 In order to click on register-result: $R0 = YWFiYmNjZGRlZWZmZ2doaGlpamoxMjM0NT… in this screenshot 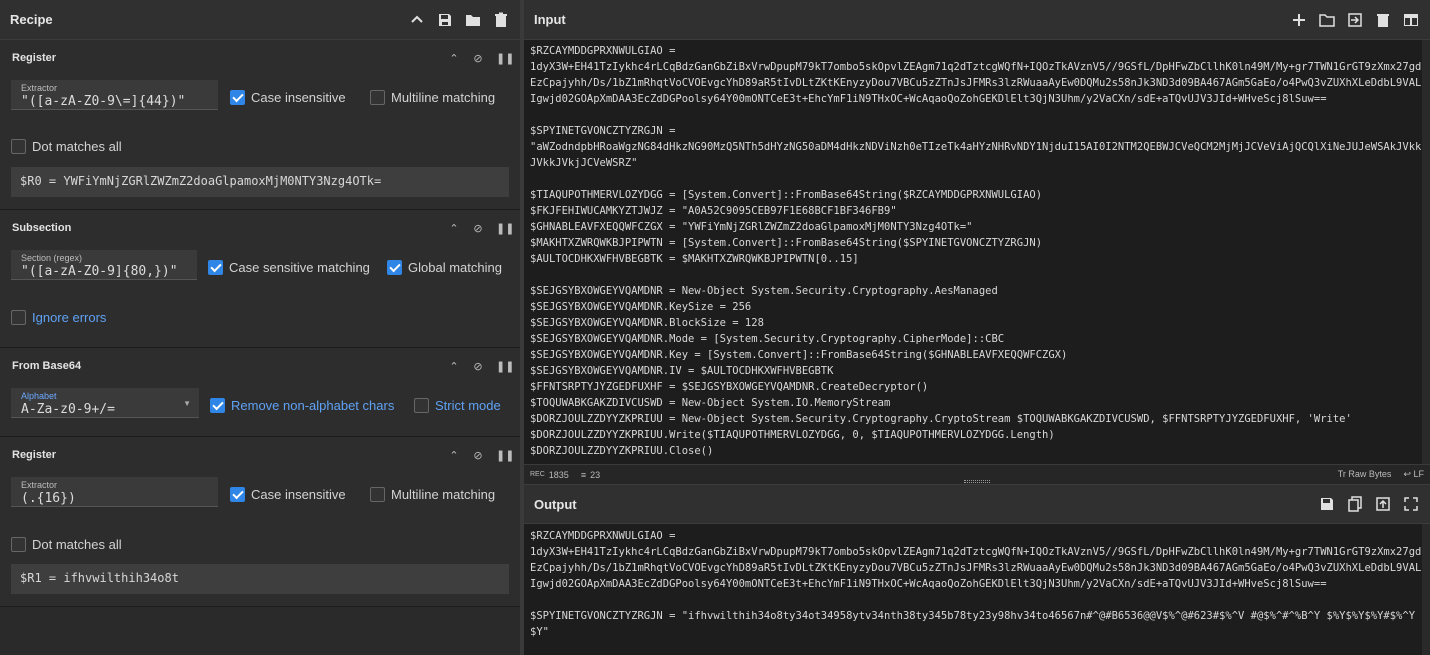, I will do `click(260, 182)`.